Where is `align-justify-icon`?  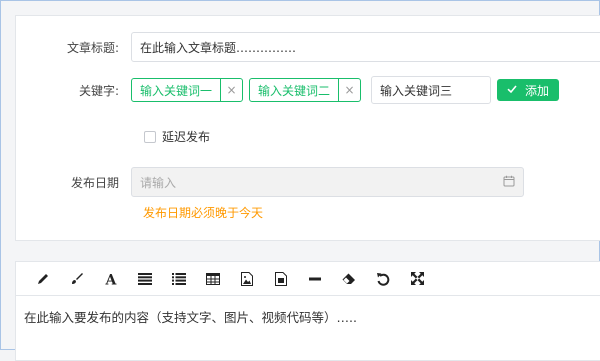
align-justify-icon is located at coordinates (145, 279).